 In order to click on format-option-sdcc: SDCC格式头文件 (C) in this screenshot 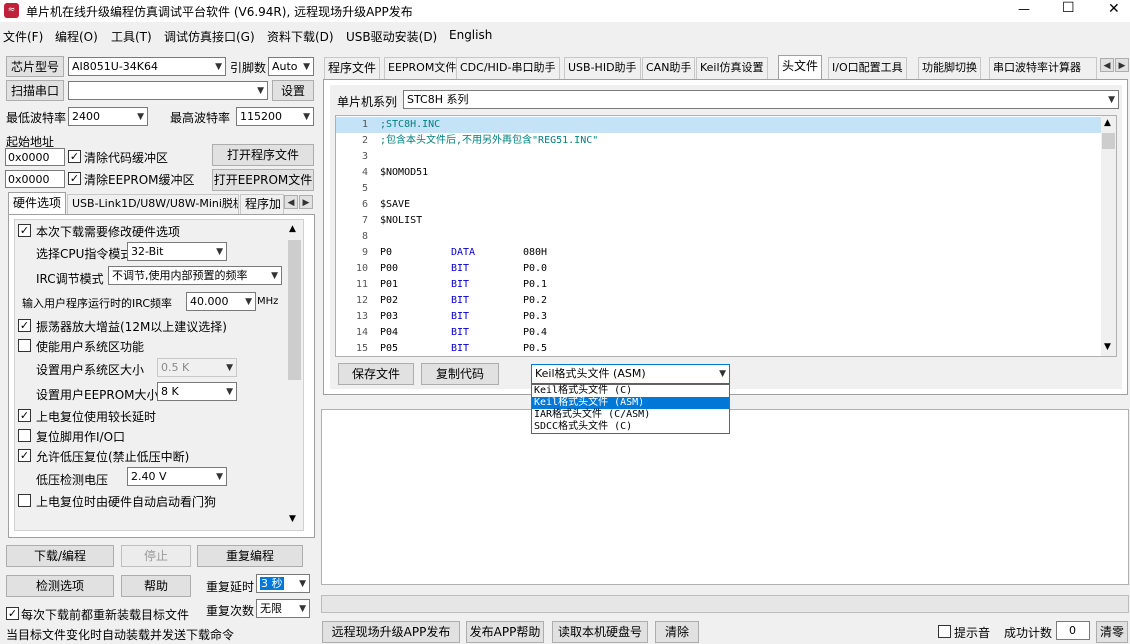, I will do `click(630, 427)`.